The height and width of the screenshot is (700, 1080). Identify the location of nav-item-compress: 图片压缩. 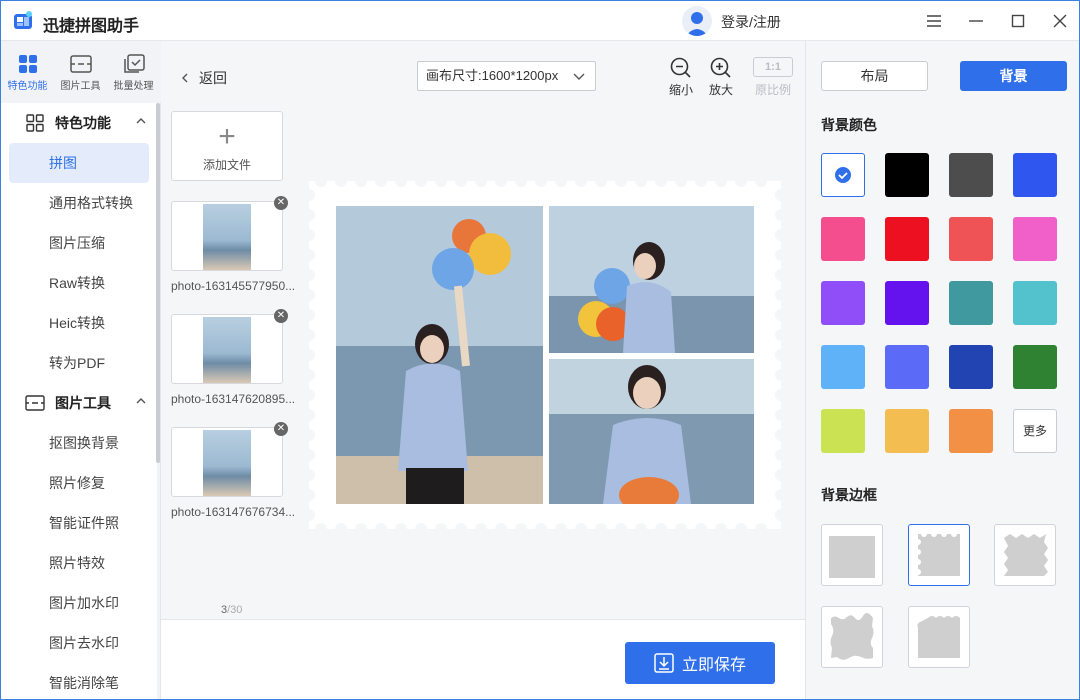
(79, 243).